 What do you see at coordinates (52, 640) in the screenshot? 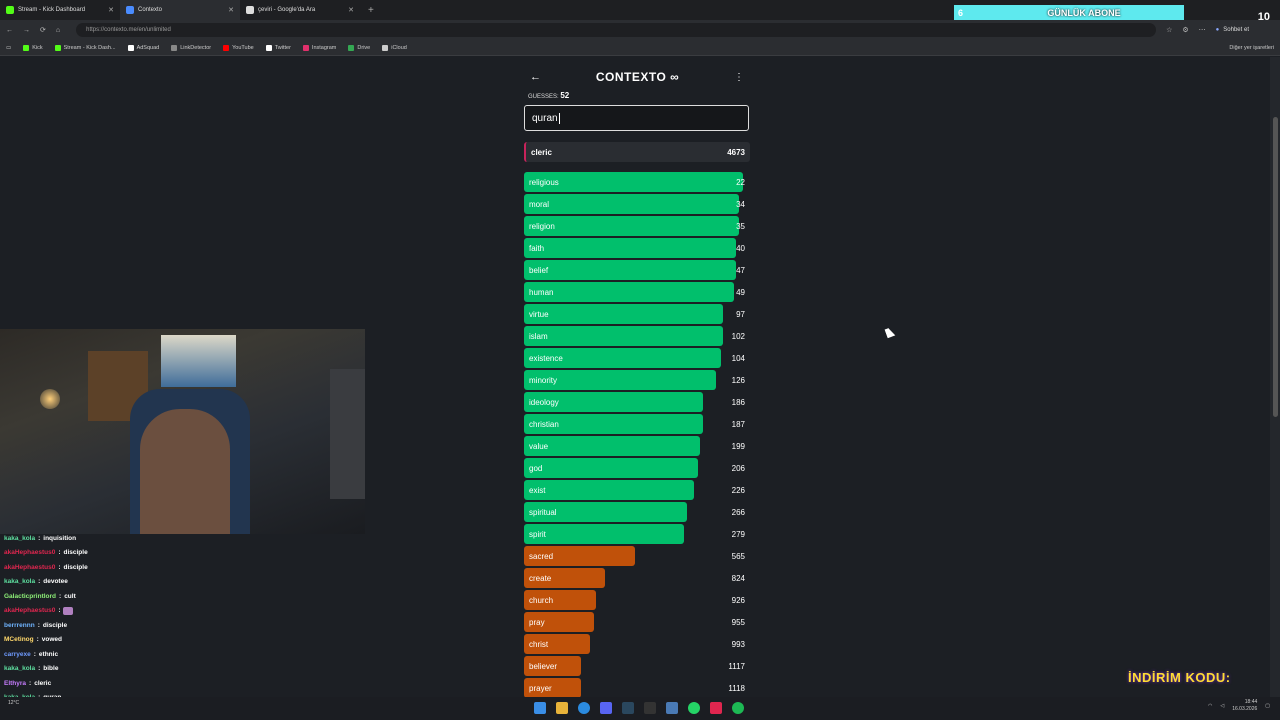
I see `chat-text: vowed` at bounding box center [52, 640].